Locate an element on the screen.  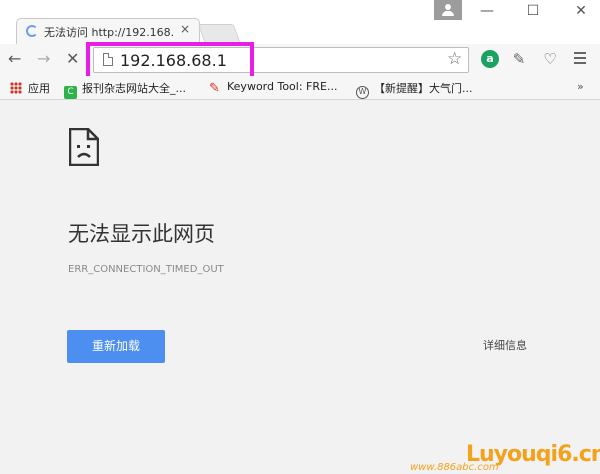
extension-pen-icon: ✎ is located at coordinates (519, 59).